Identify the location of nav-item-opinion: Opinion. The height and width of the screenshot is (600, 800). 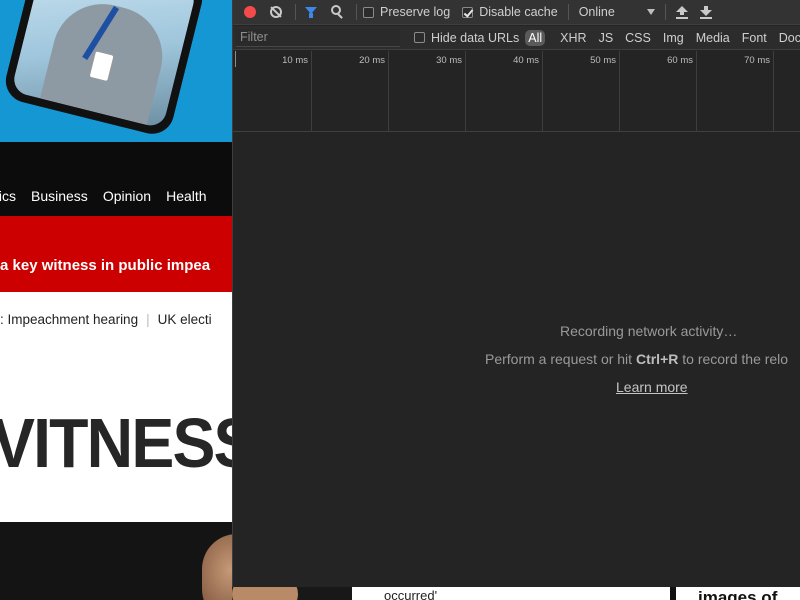
(127, 196).